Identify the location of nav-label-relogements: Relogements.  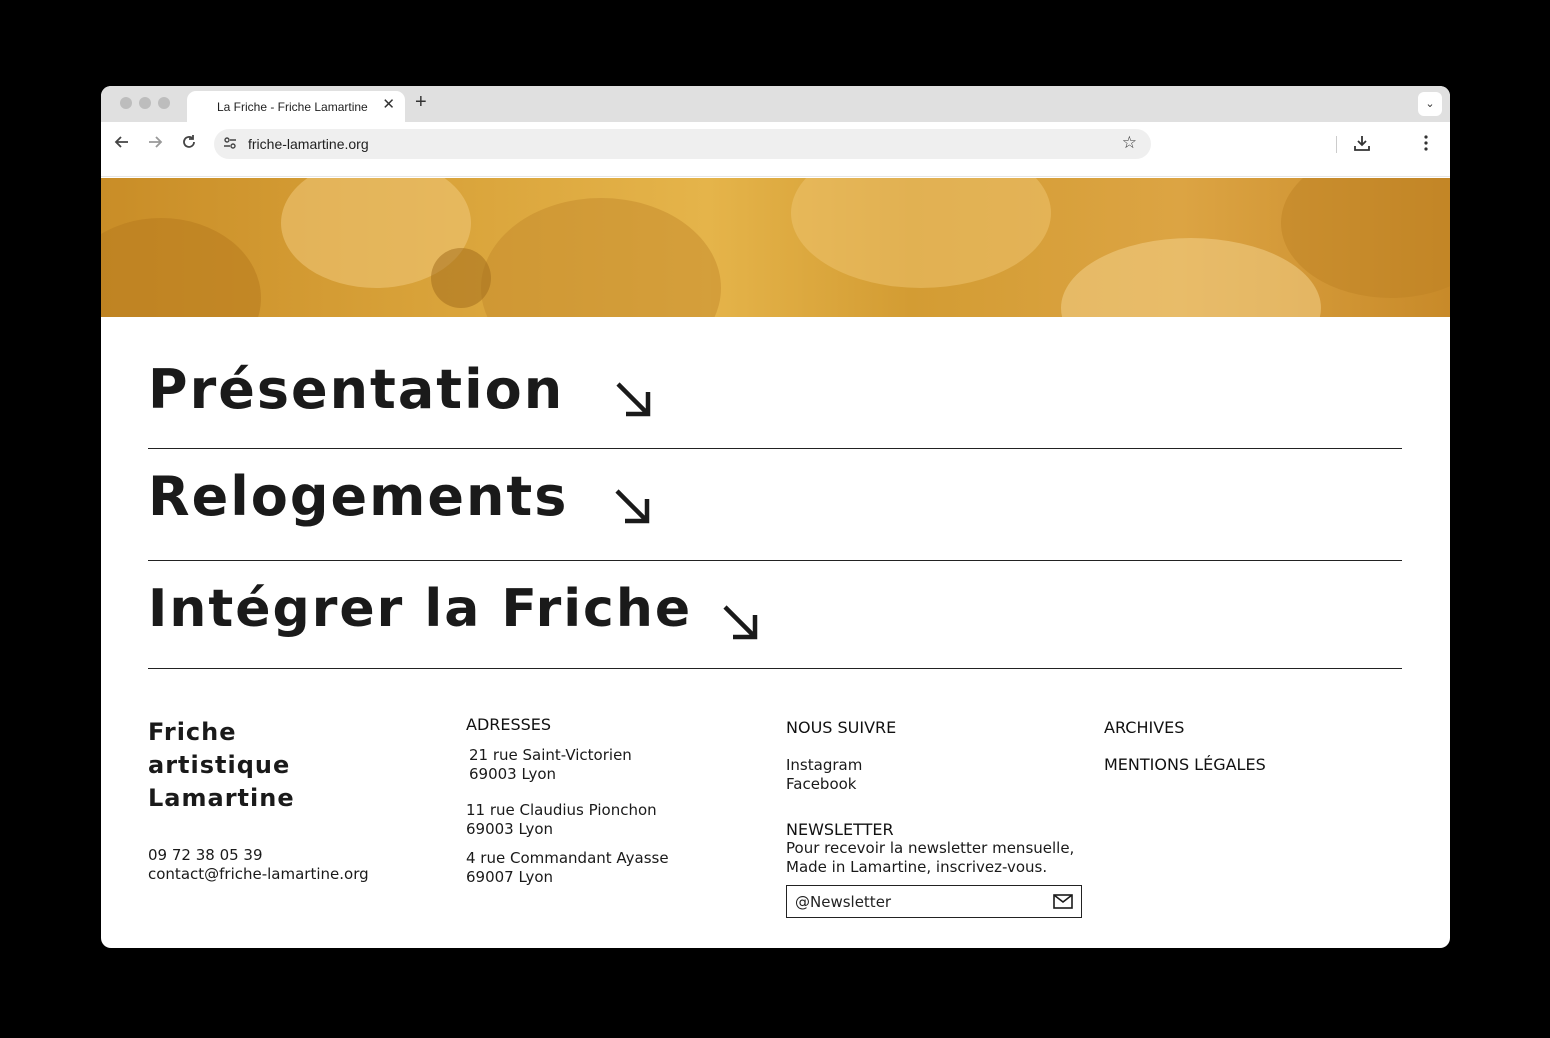
(358, 496).